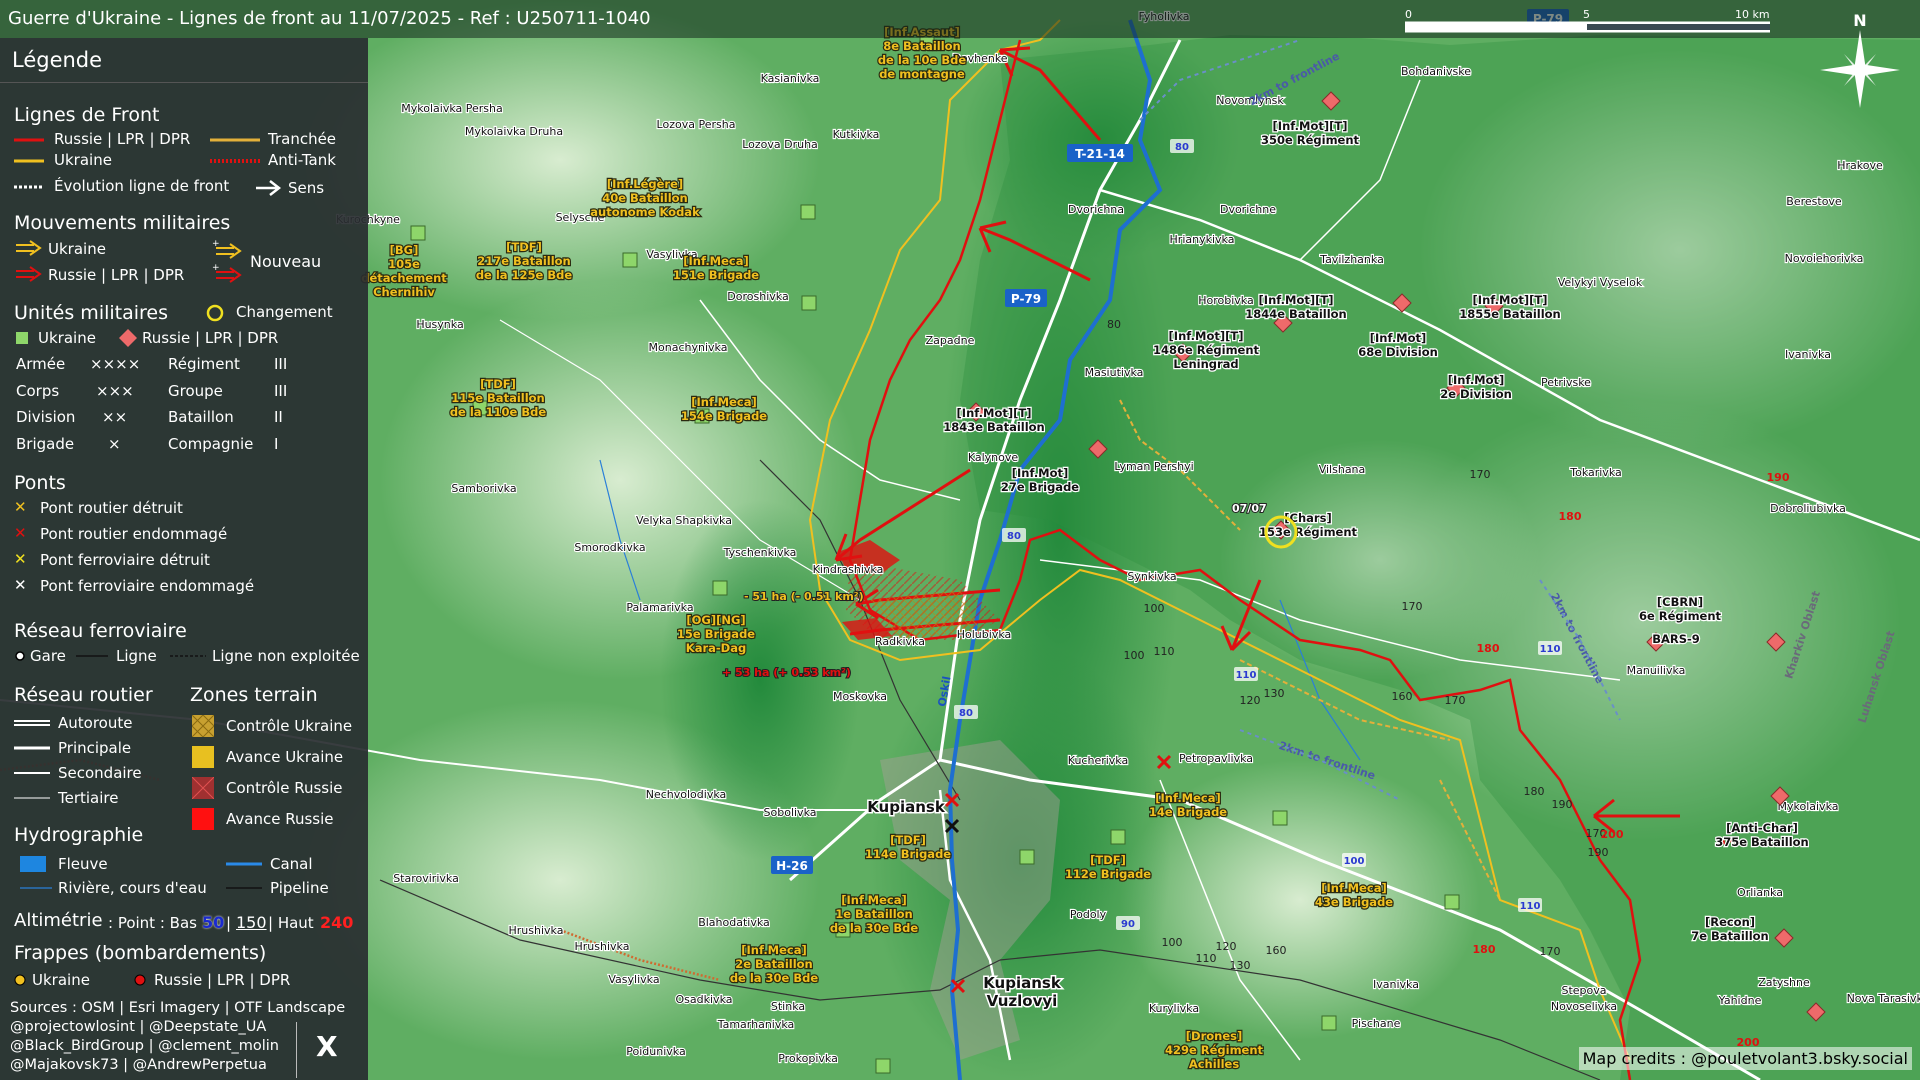 This screenshot has height=1080, width=1920. I want to click on ua-unit-label: [Inf.Légère], so click(645, 184).